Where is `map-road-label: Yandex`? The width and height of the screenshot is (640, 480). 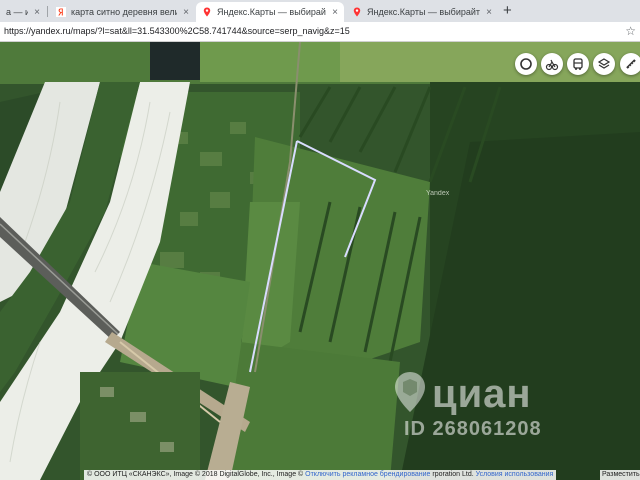
map-road-label: Yandex is located at coordinates (438, 193).